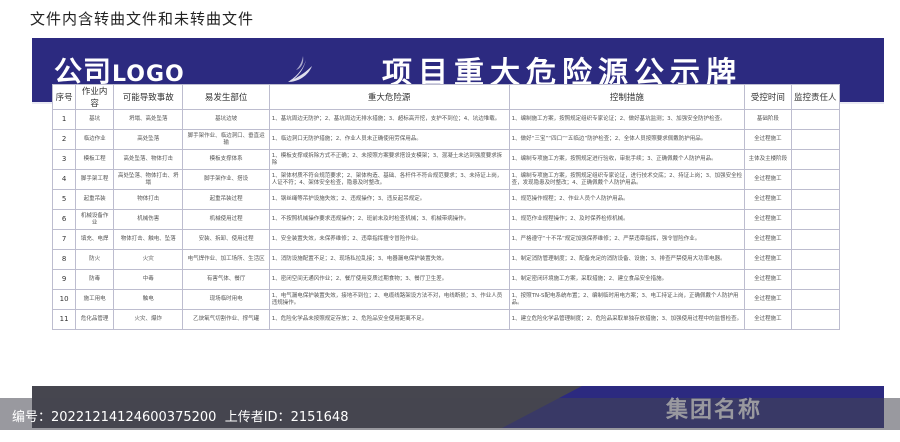  I want to click on control-measure: 1、制定消防管理制度；2、配备充足的消防设备、设施；3、排查严禁使用大功率电器。, so click(627, 259).